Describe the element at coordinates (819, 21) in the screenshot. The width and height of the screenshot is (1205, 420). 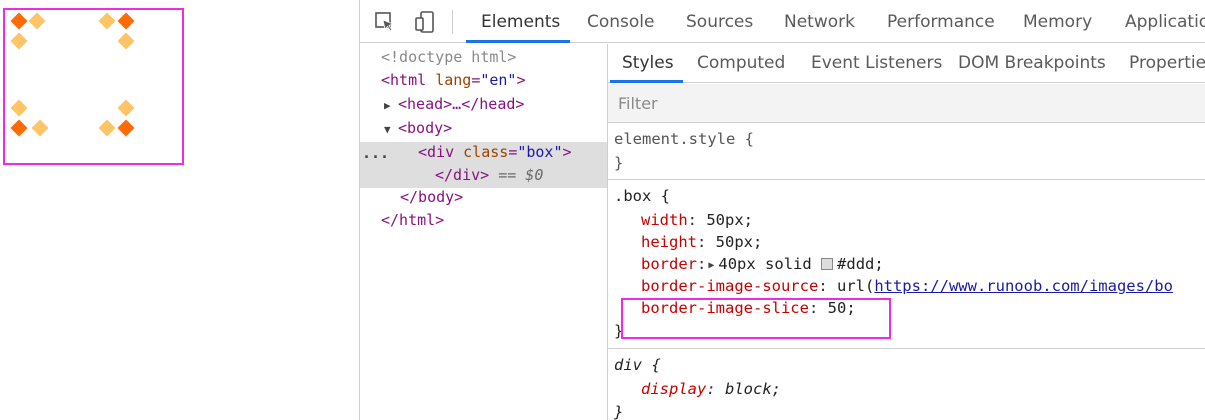
I see `tab-network: Network` at that location.